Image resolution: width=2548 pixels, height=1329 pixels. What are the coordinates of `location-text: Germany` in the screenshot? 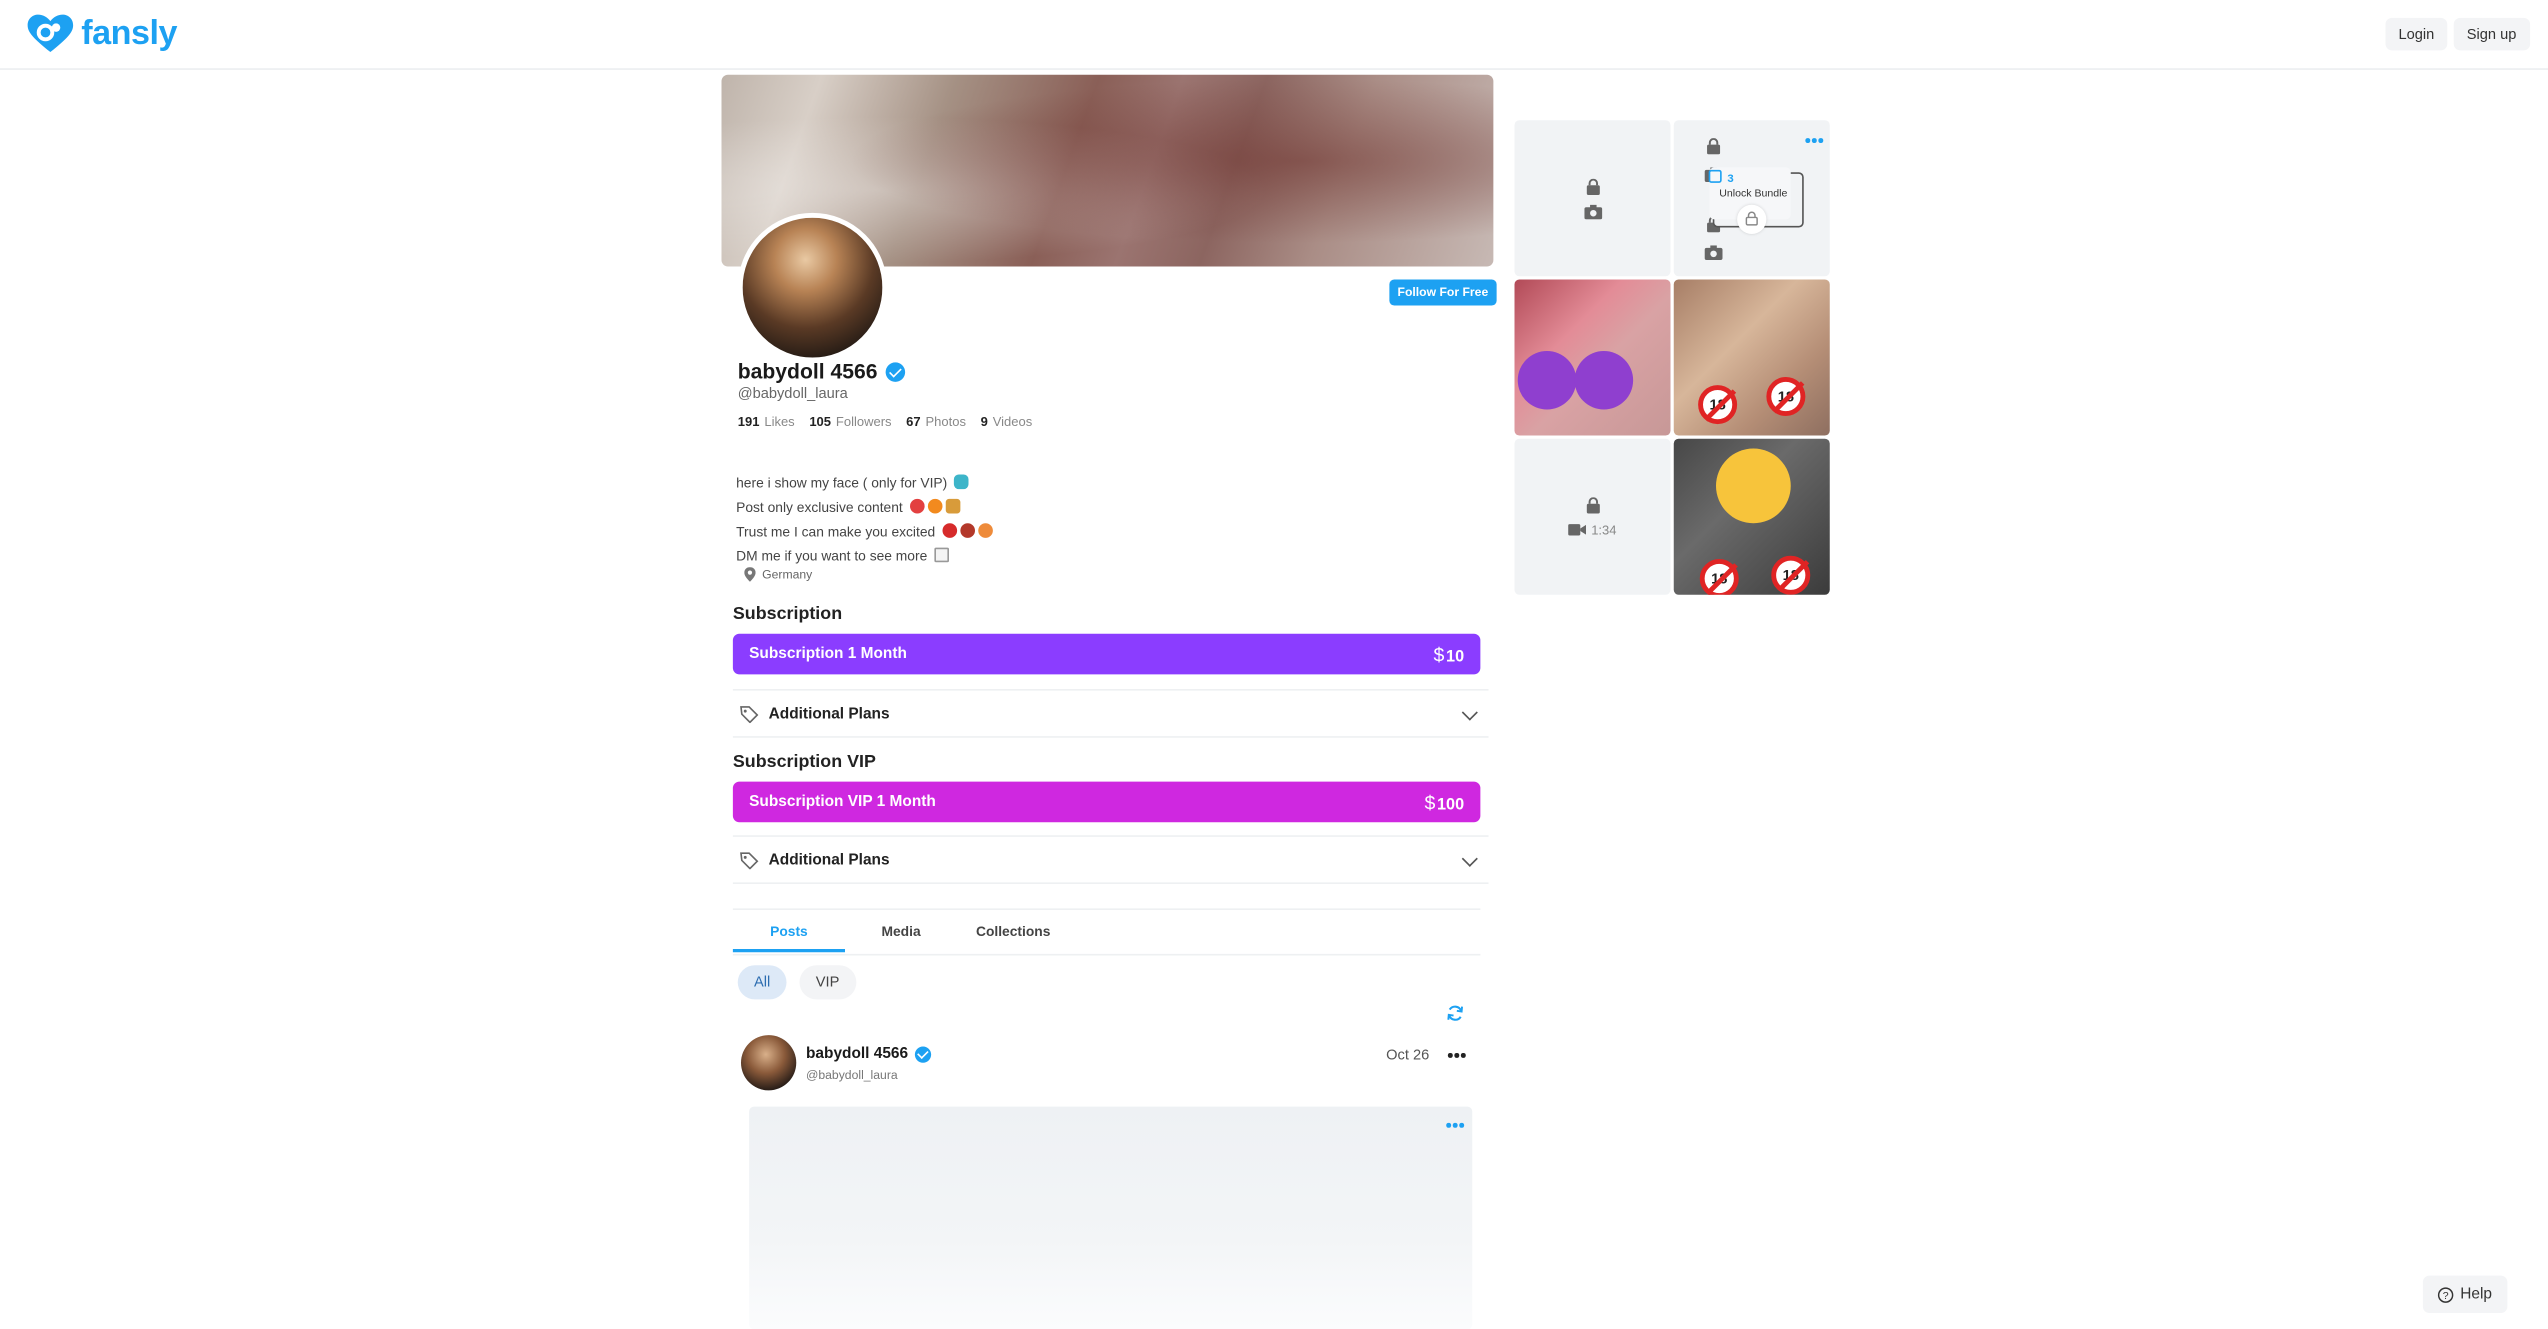 It's located at (787, 574).